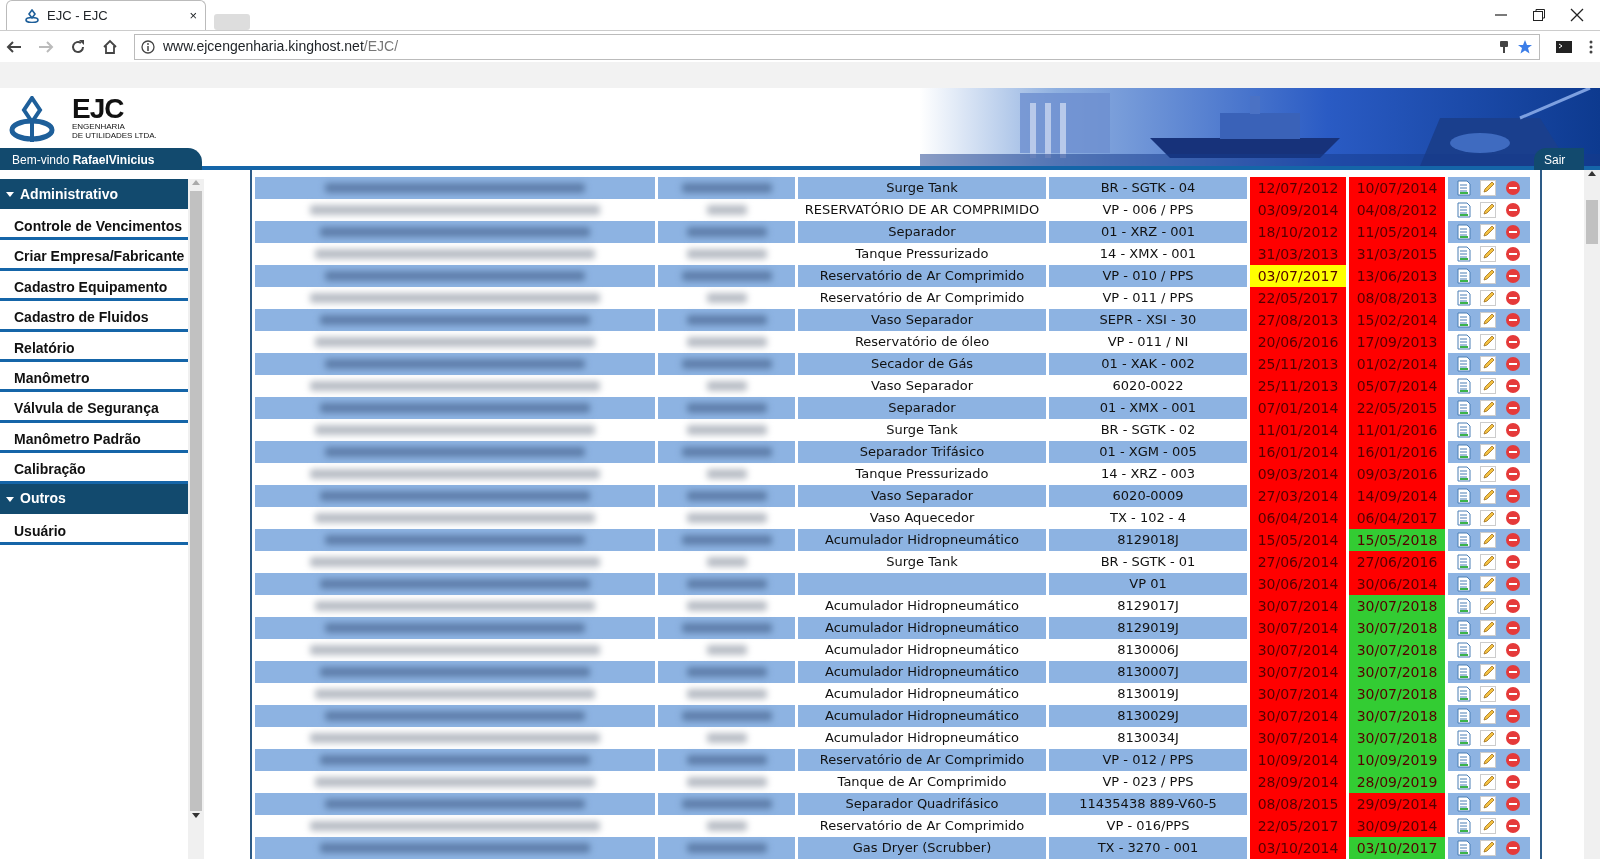 This screenshot has height=859, width=1600. I want to click on terminal-icon, so click(1564, 46).